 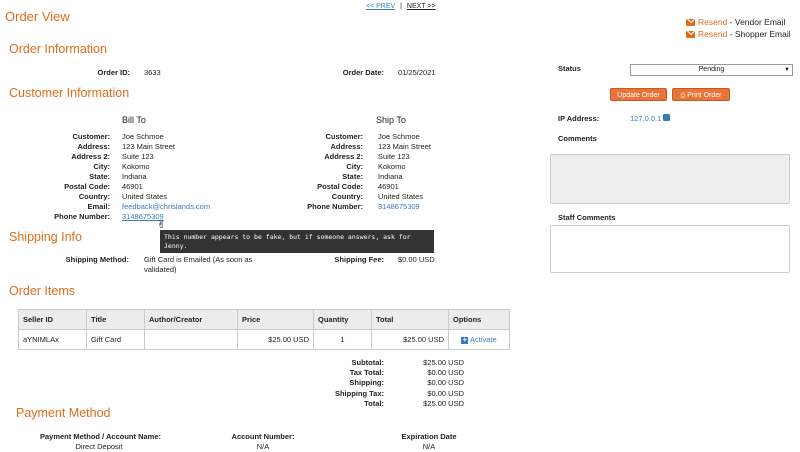 What do you see at coordinates (380, 6) in the screenshot?
I see `prev-link: << PREV` at bounding box center [380, 6].